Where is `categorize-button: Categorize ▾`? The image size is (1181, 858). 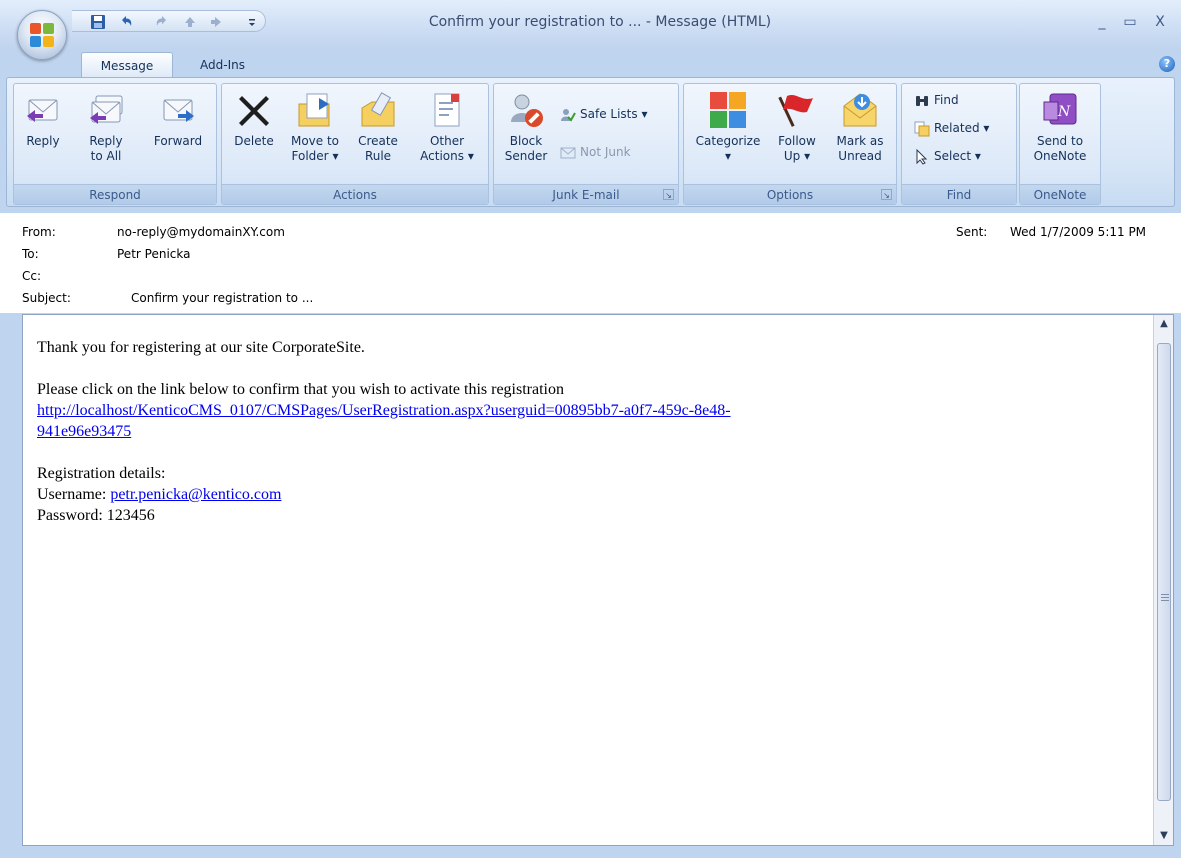 categorize-button: Categorize ▾ is located at coordinates (728, 127).